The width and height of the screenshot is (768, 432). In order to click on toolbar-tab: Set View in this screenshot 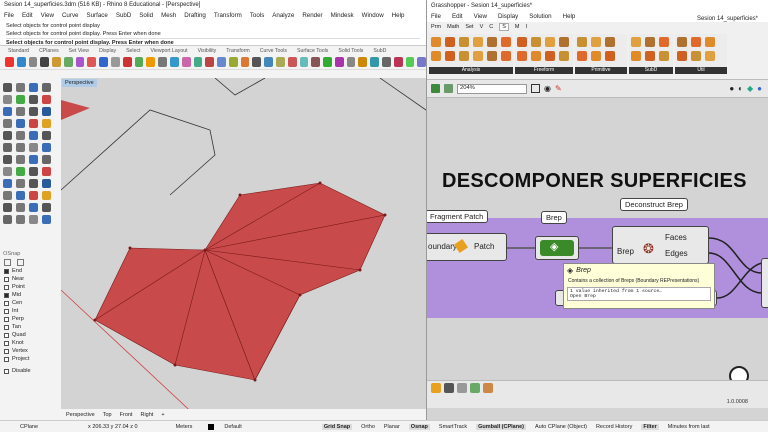, I will do `click(79, 51)`.